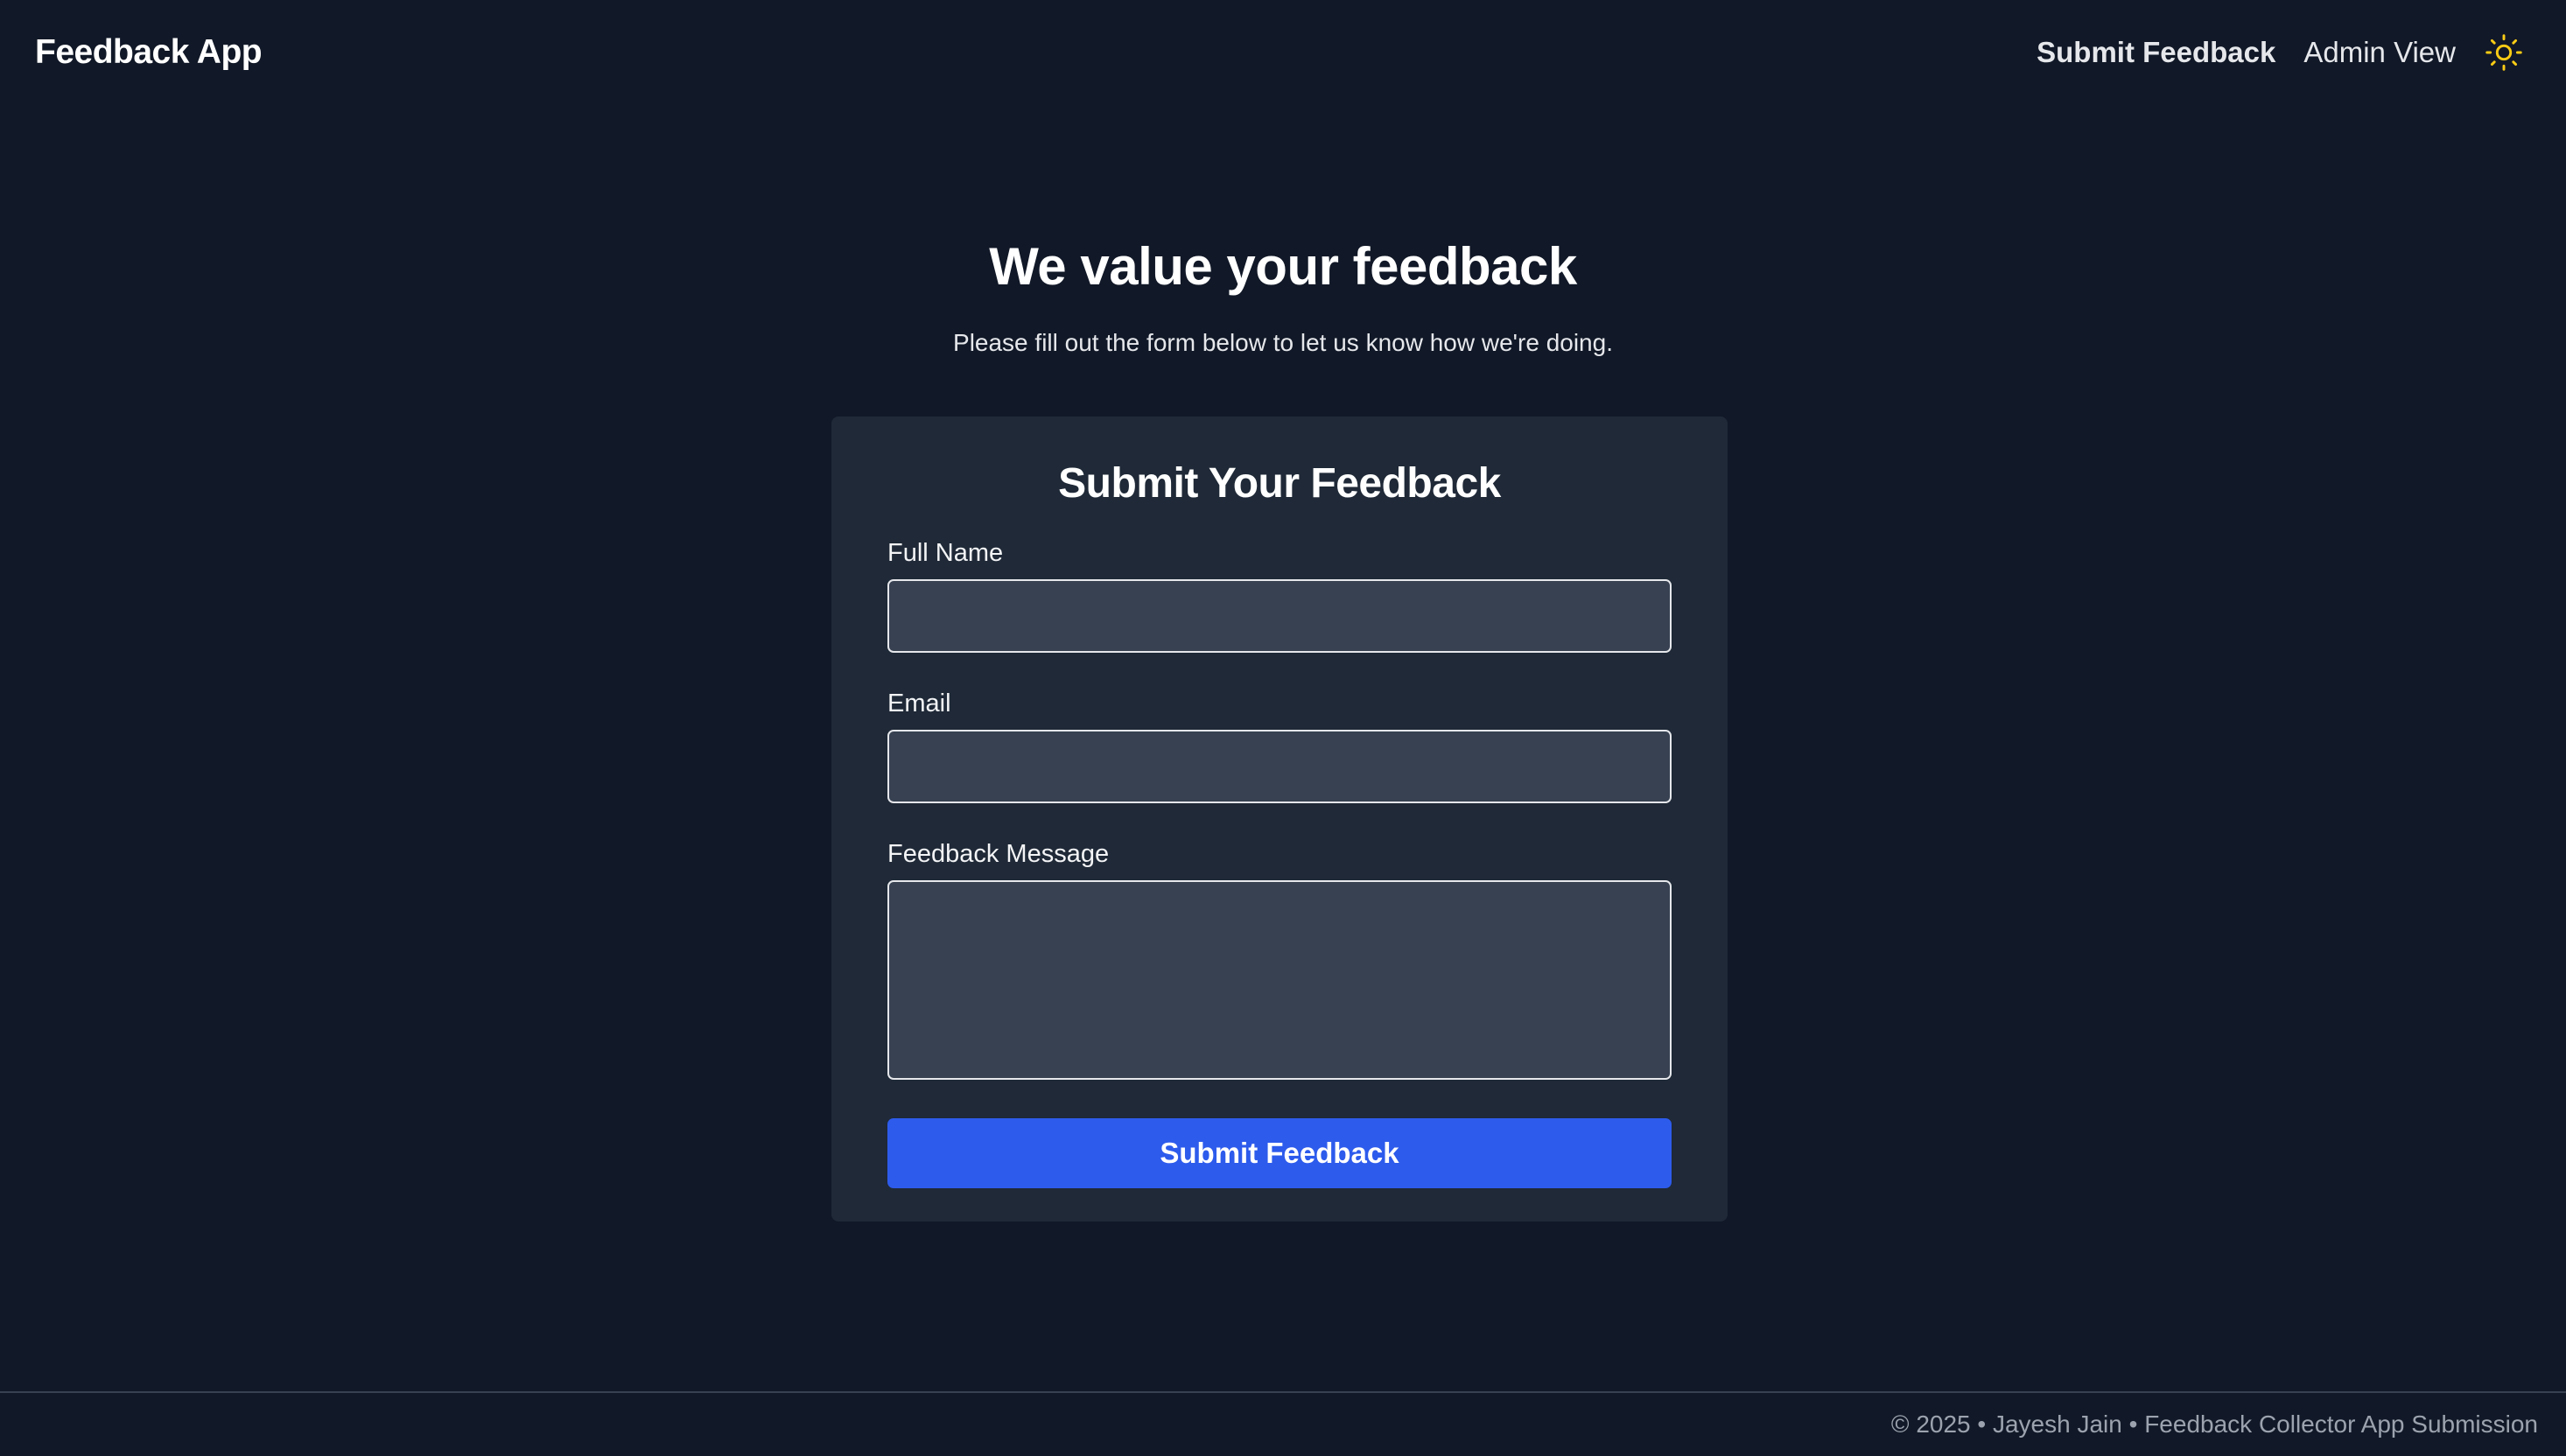 Image resolution: width=2566 pixels, height=1456 pixels. Describe the element at coordinates (1279, 483) in the screenshot. I see `form-title: Submit Your Feedback` at that location.